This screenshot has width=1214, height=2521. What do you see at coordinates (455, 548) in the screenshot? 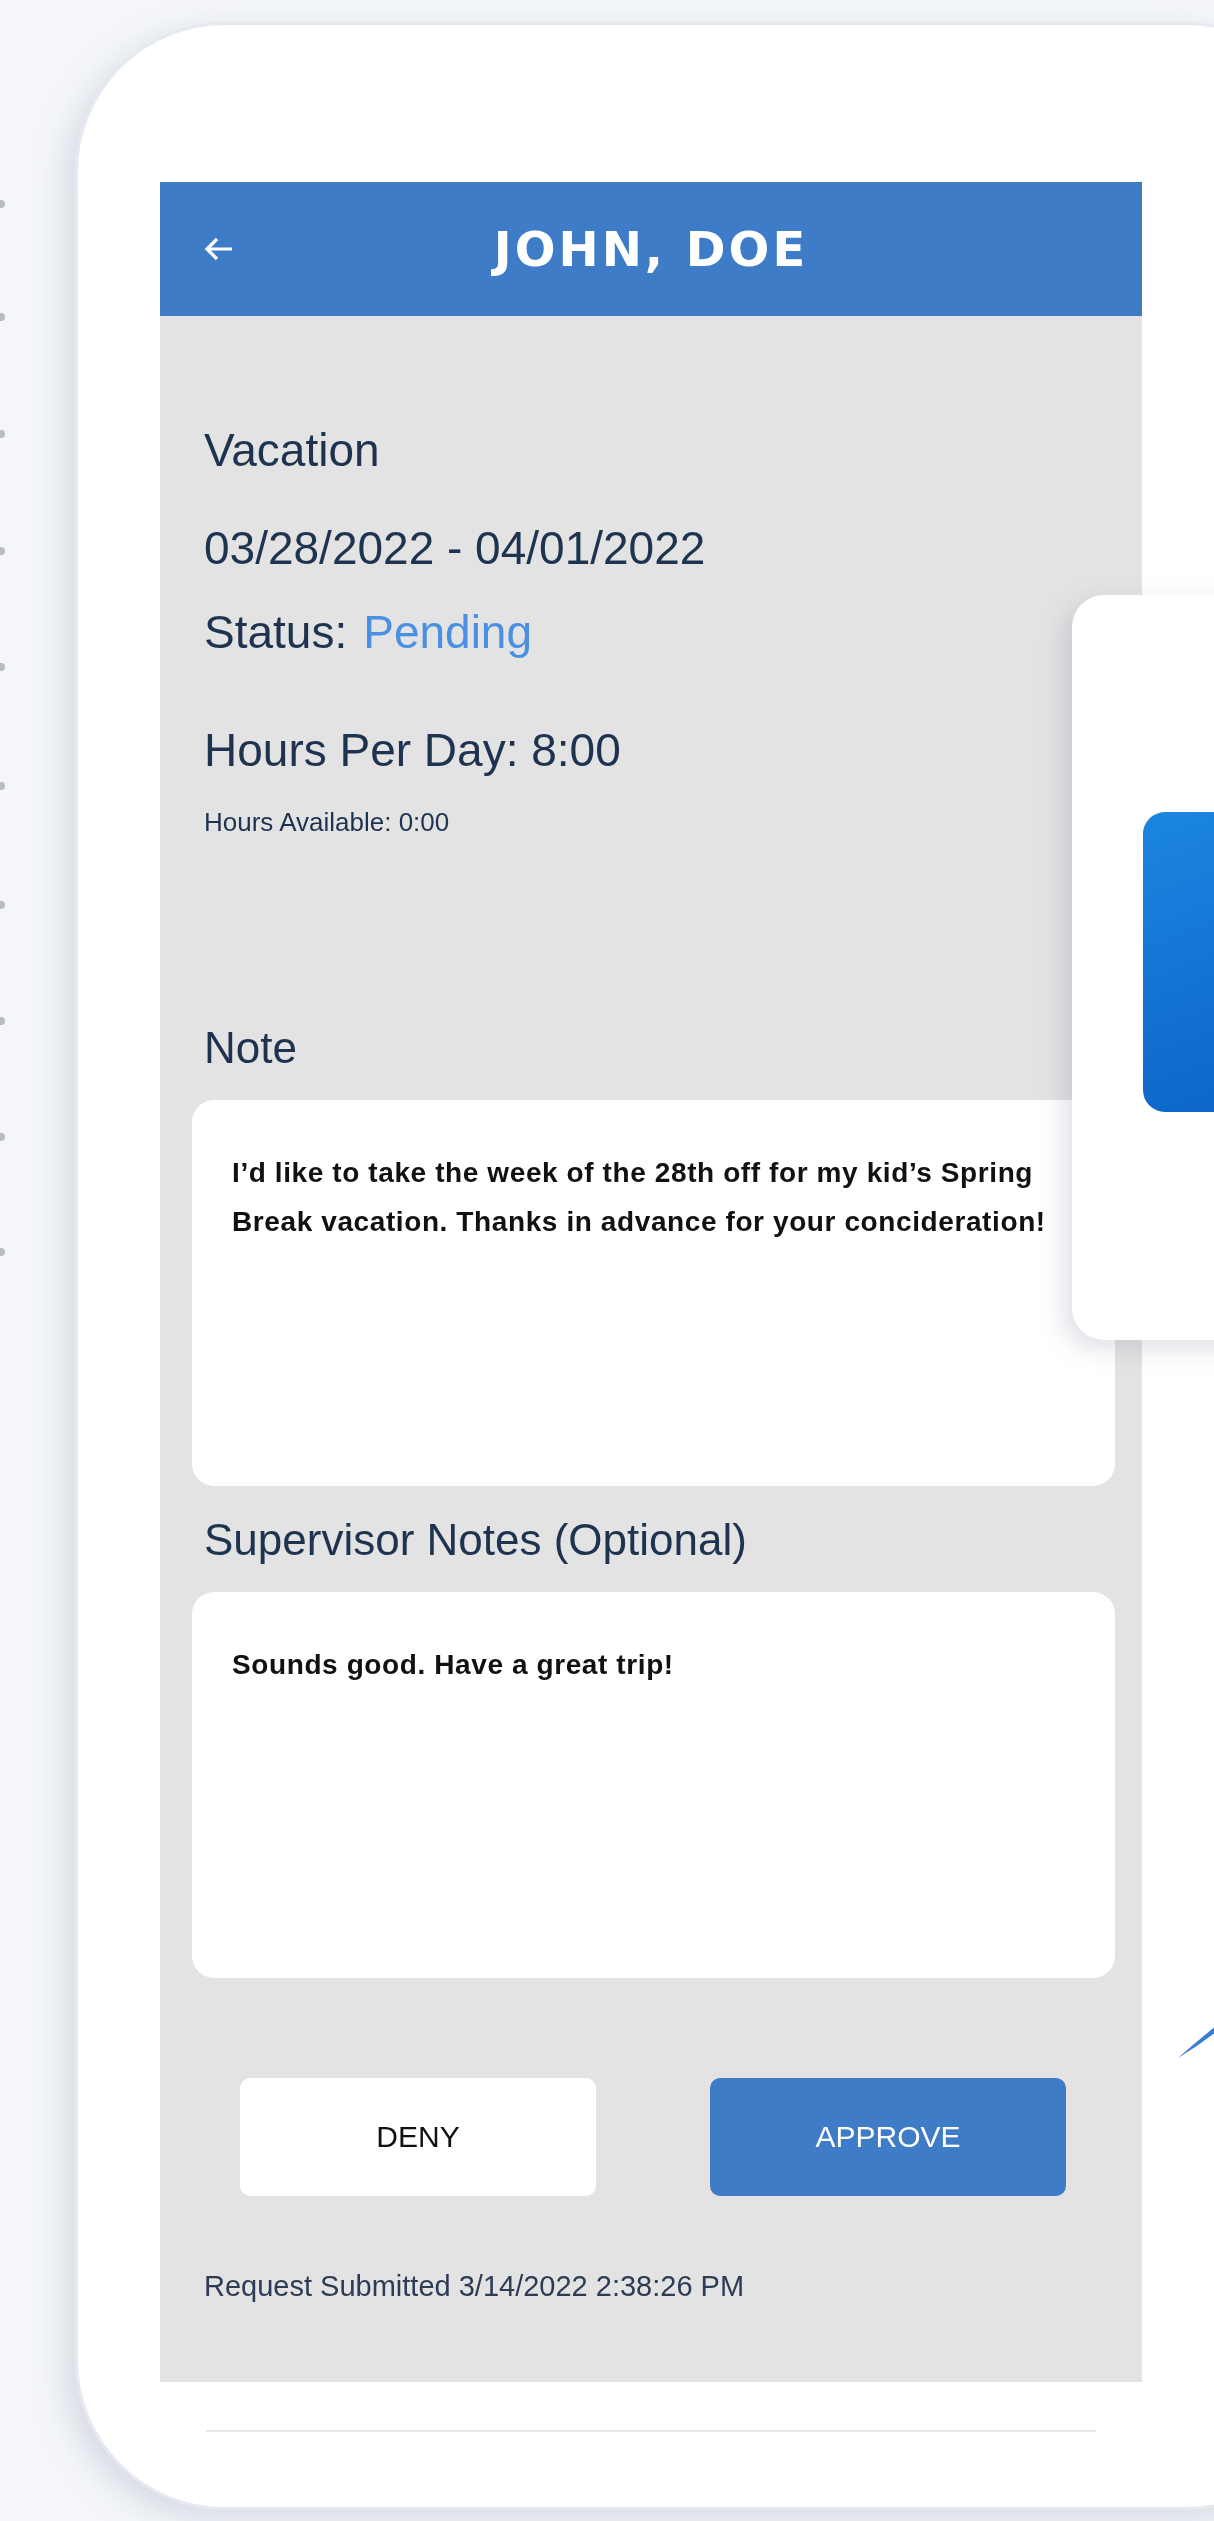
I see `date-range: 03/28/2022 - 04/01/2022` at bounding box center [455, 548].